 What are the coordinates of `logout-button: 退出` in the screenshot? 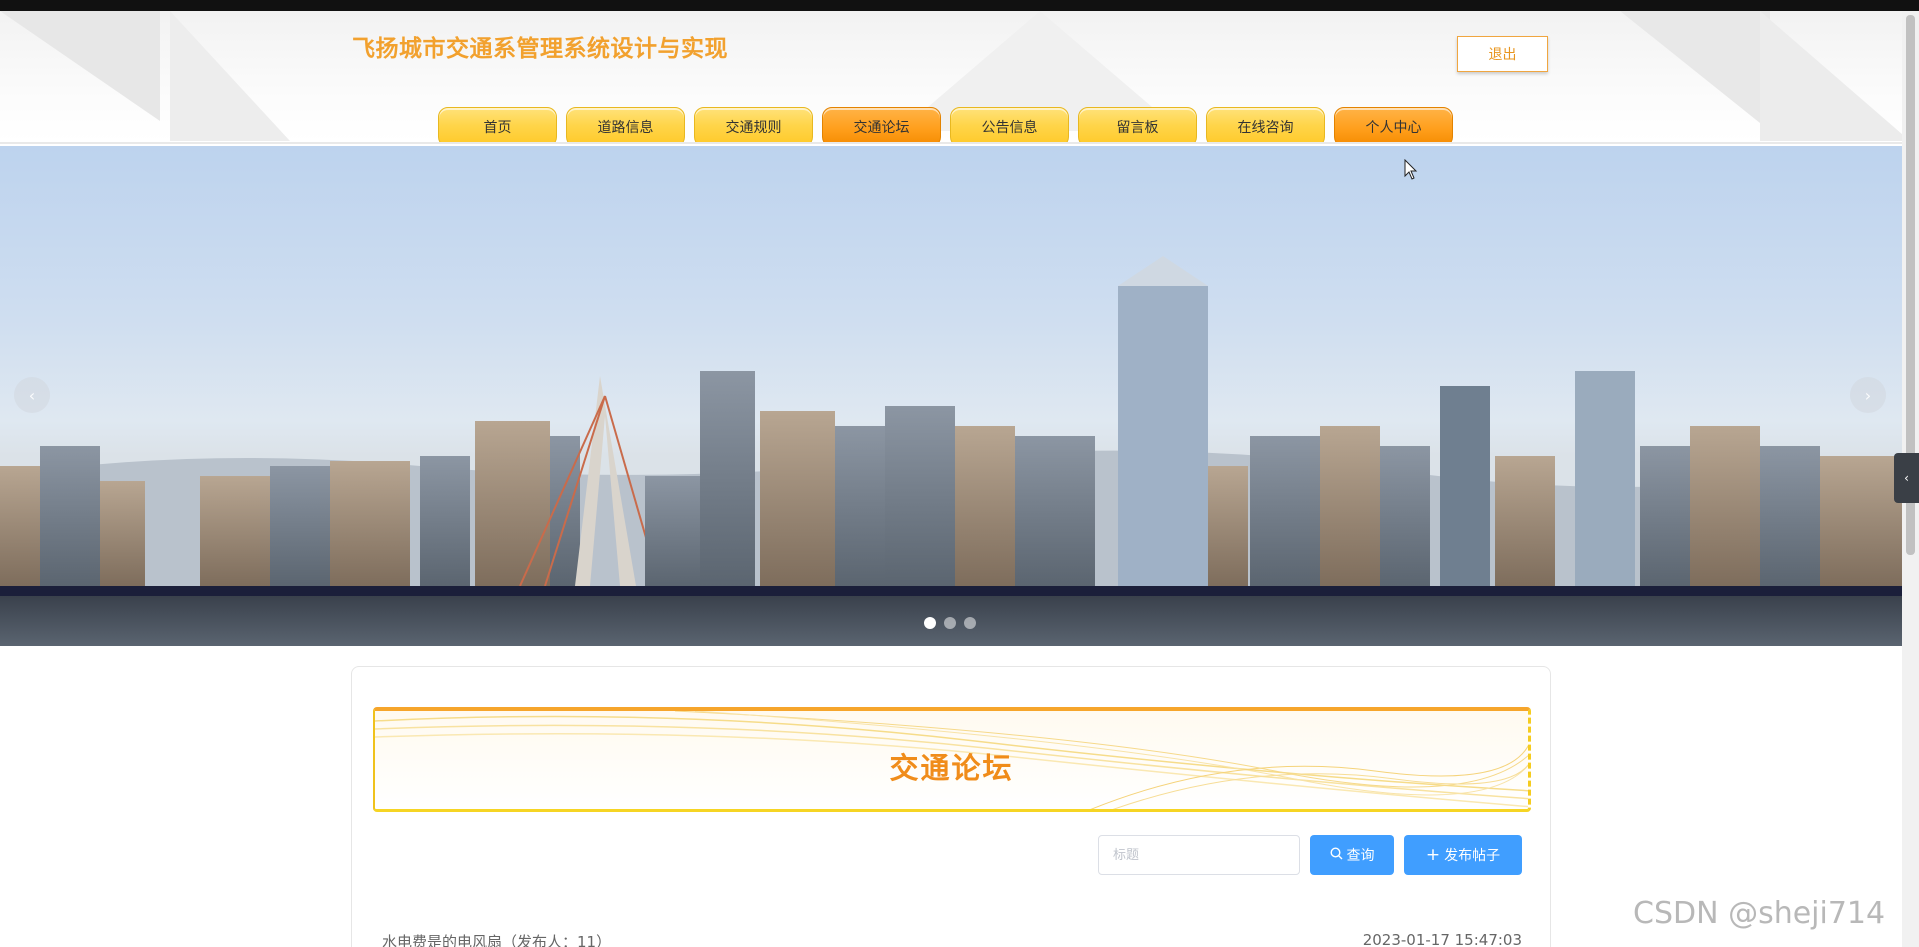 It's located at (1502, 54).